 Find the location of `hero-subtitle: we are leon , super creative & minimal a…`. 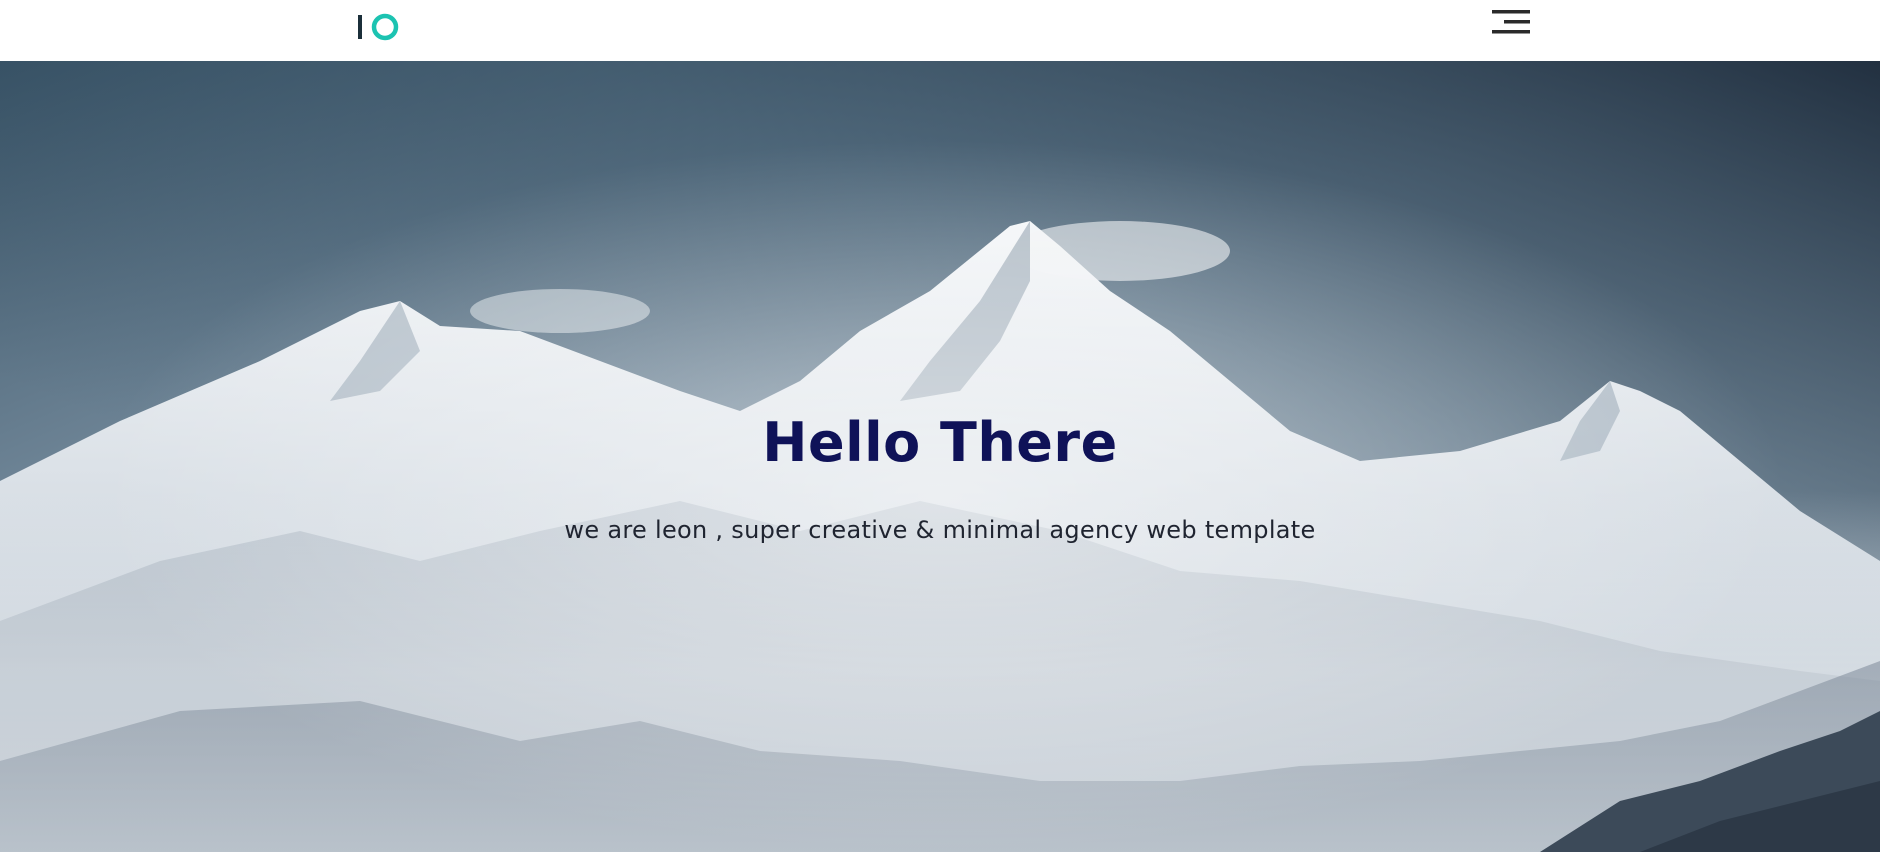

hero-subtitle: we are leon , super creative & minimal a… is located at coordinates (940, 530).